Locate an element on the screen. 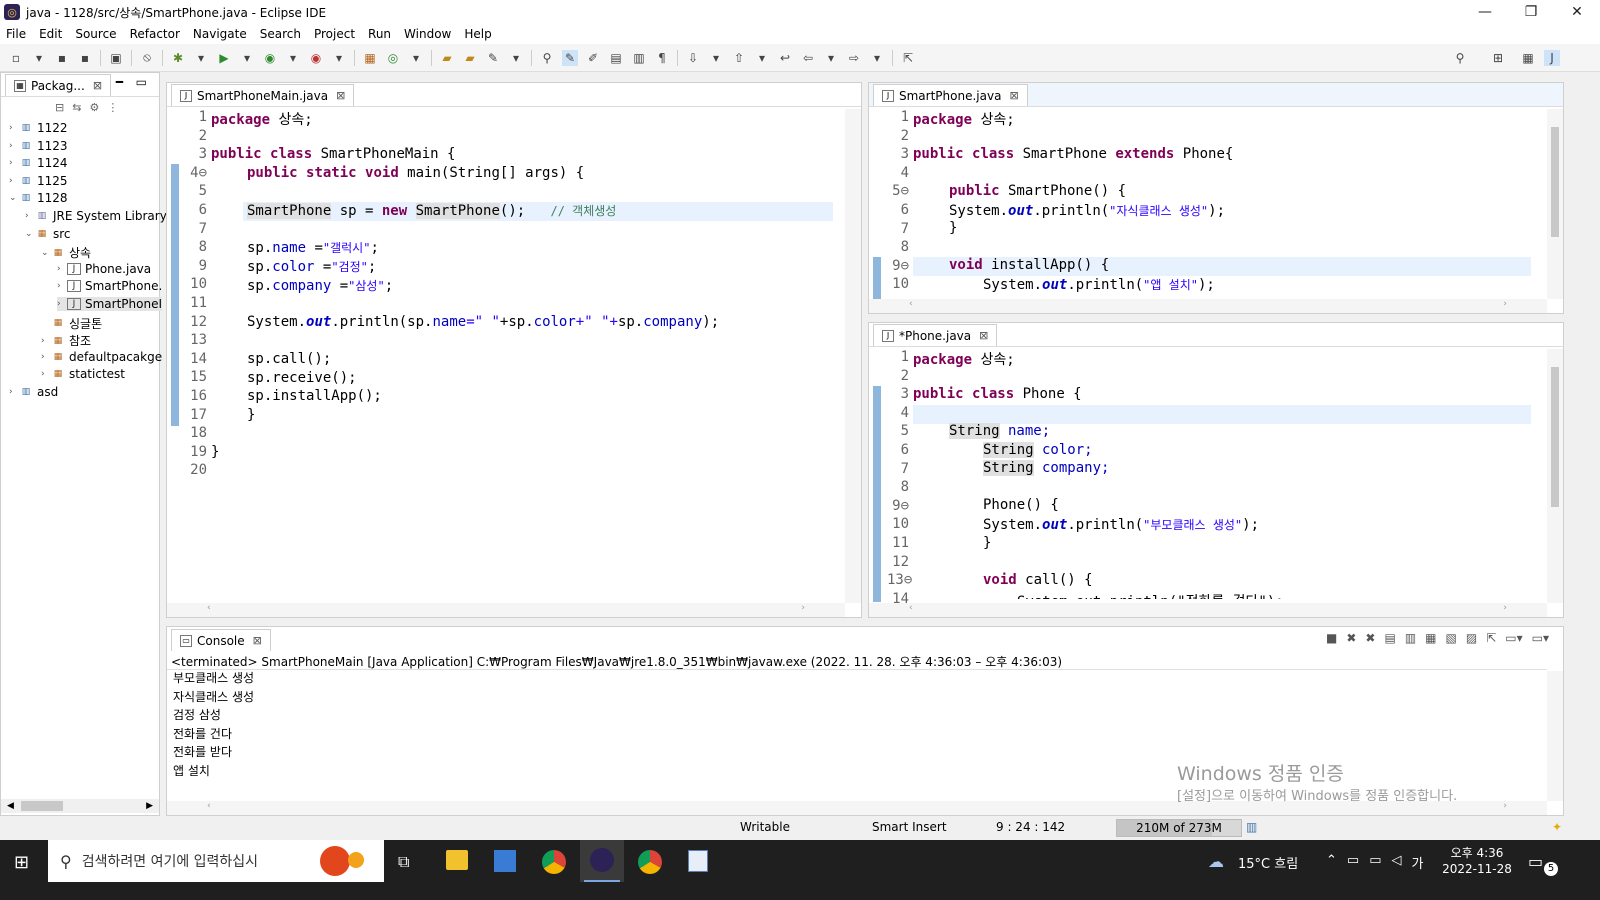 The height and width of the screenshot is (900, 1600). run-icon: ▶ is located at coordinates (224, 58).